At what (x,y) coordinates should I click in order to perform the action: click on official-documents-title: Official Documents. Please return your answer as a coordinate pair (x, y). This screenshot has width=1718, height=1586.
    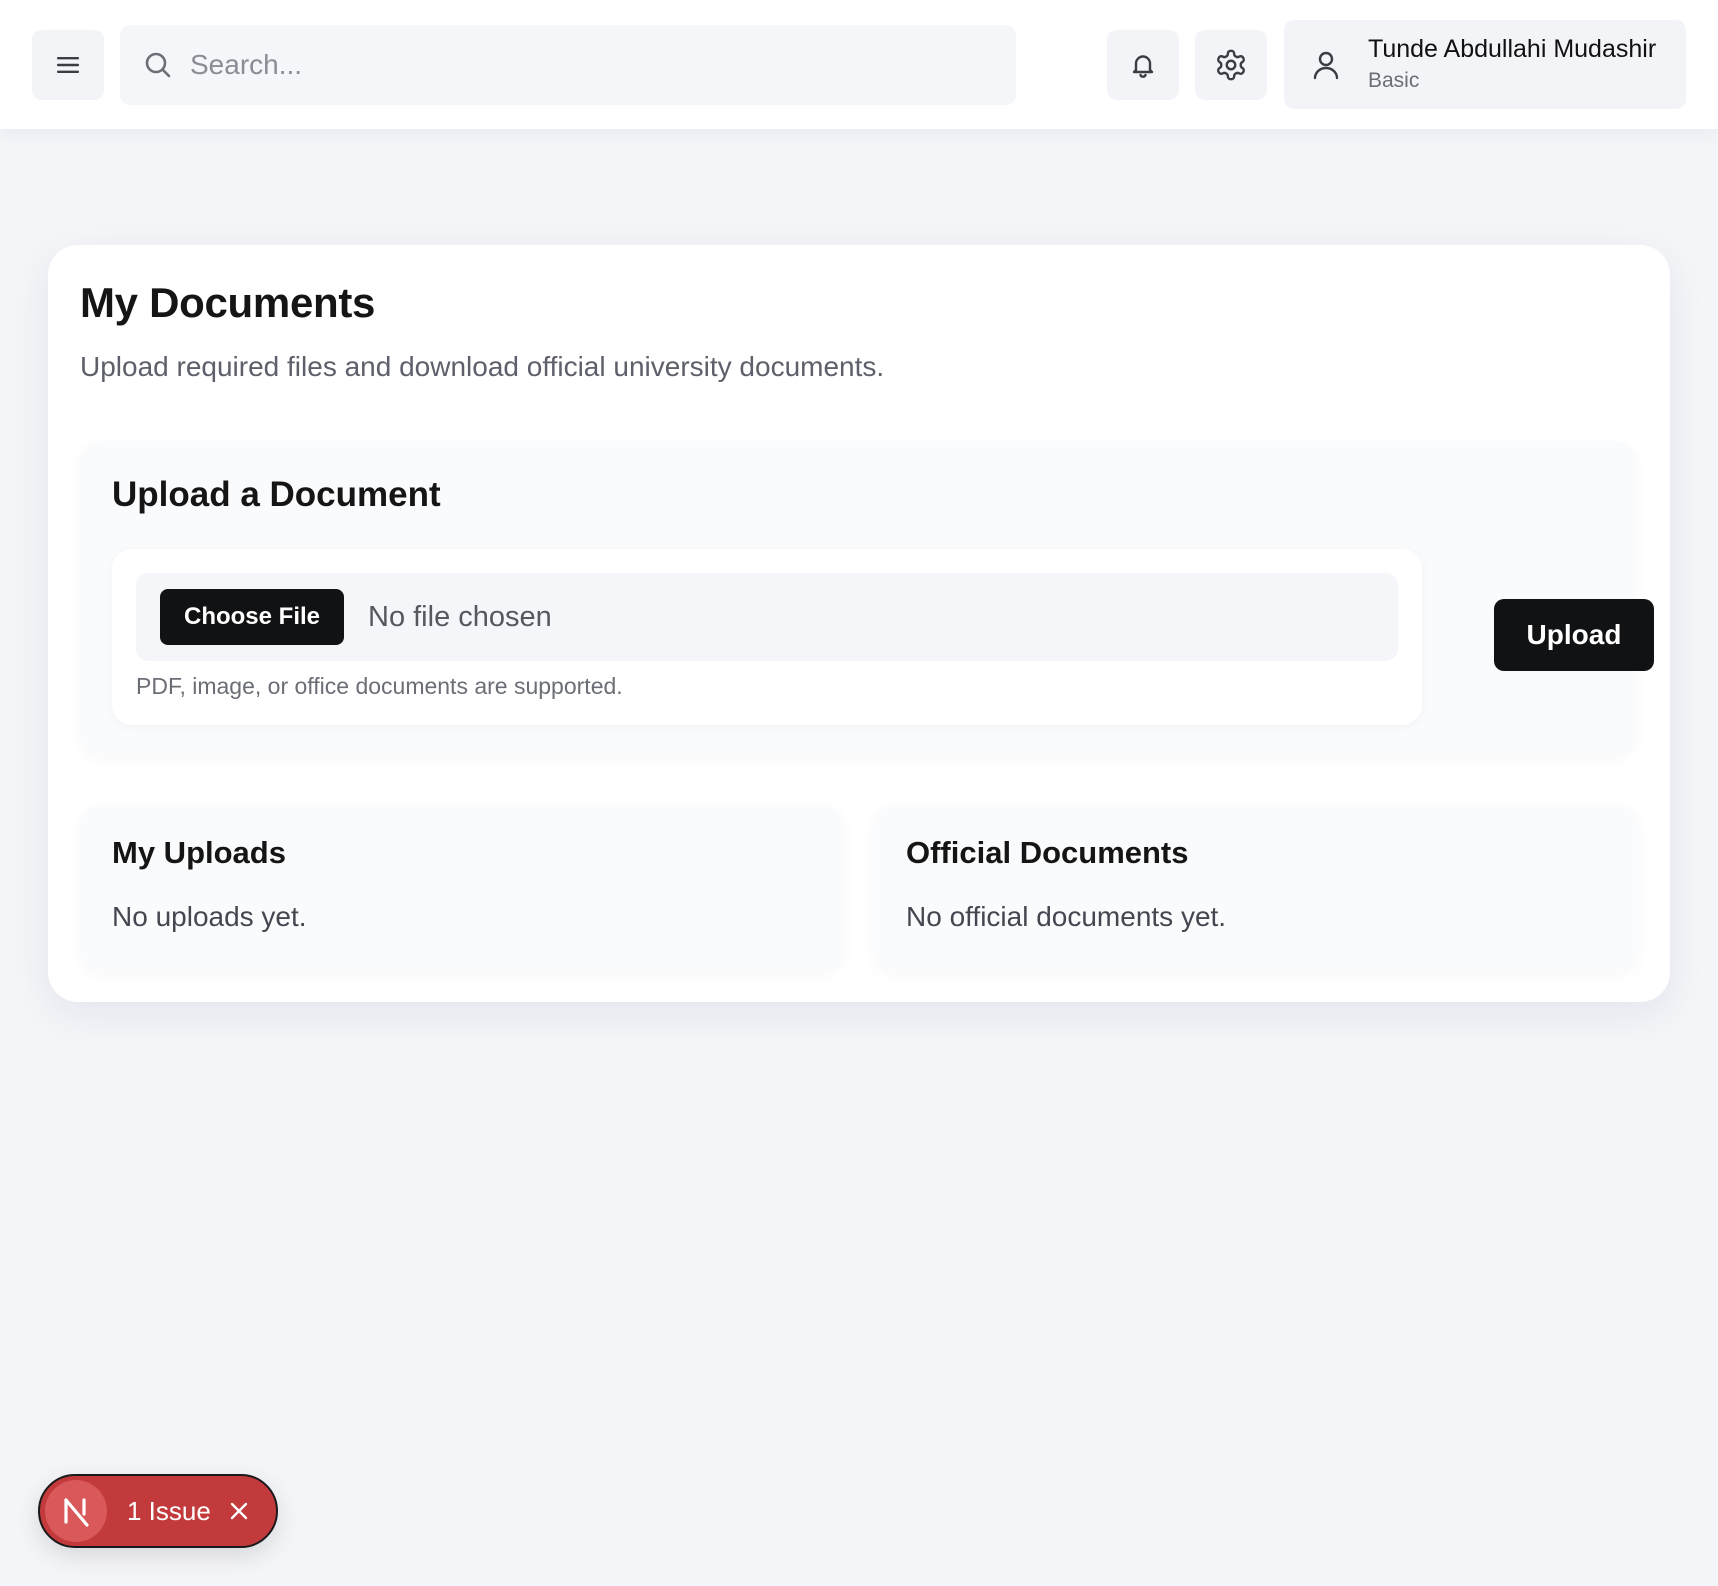
    Looking at the image, I should click on (1047, 852).